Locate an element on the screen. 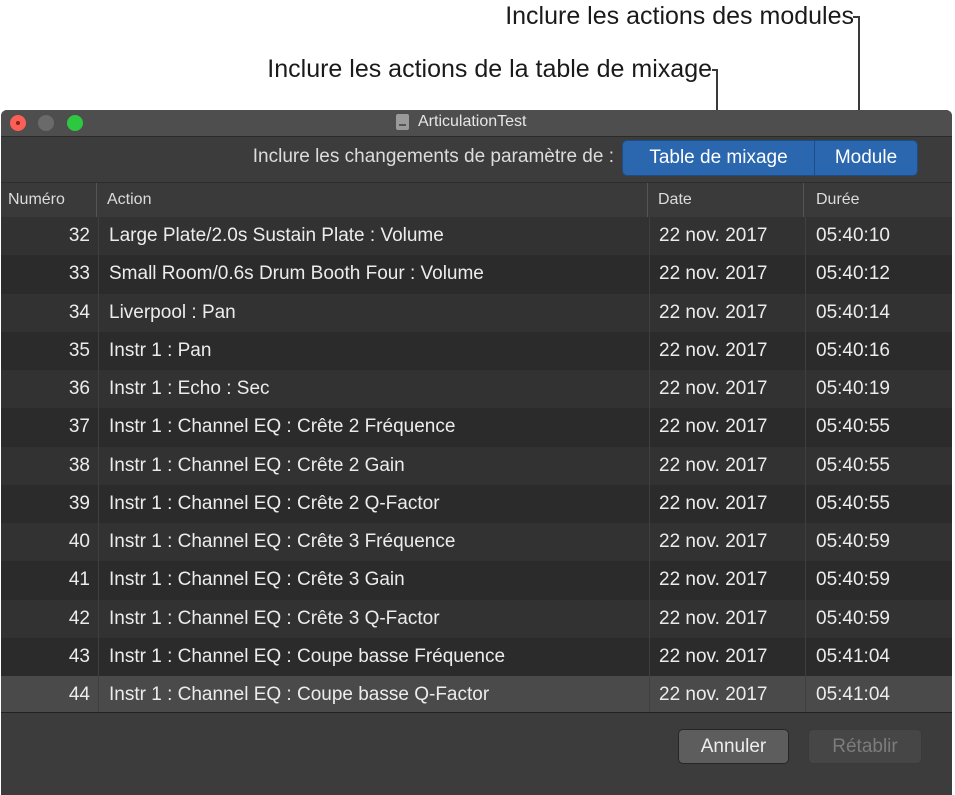  row-number: 37 is located at coordinates (79, 427).